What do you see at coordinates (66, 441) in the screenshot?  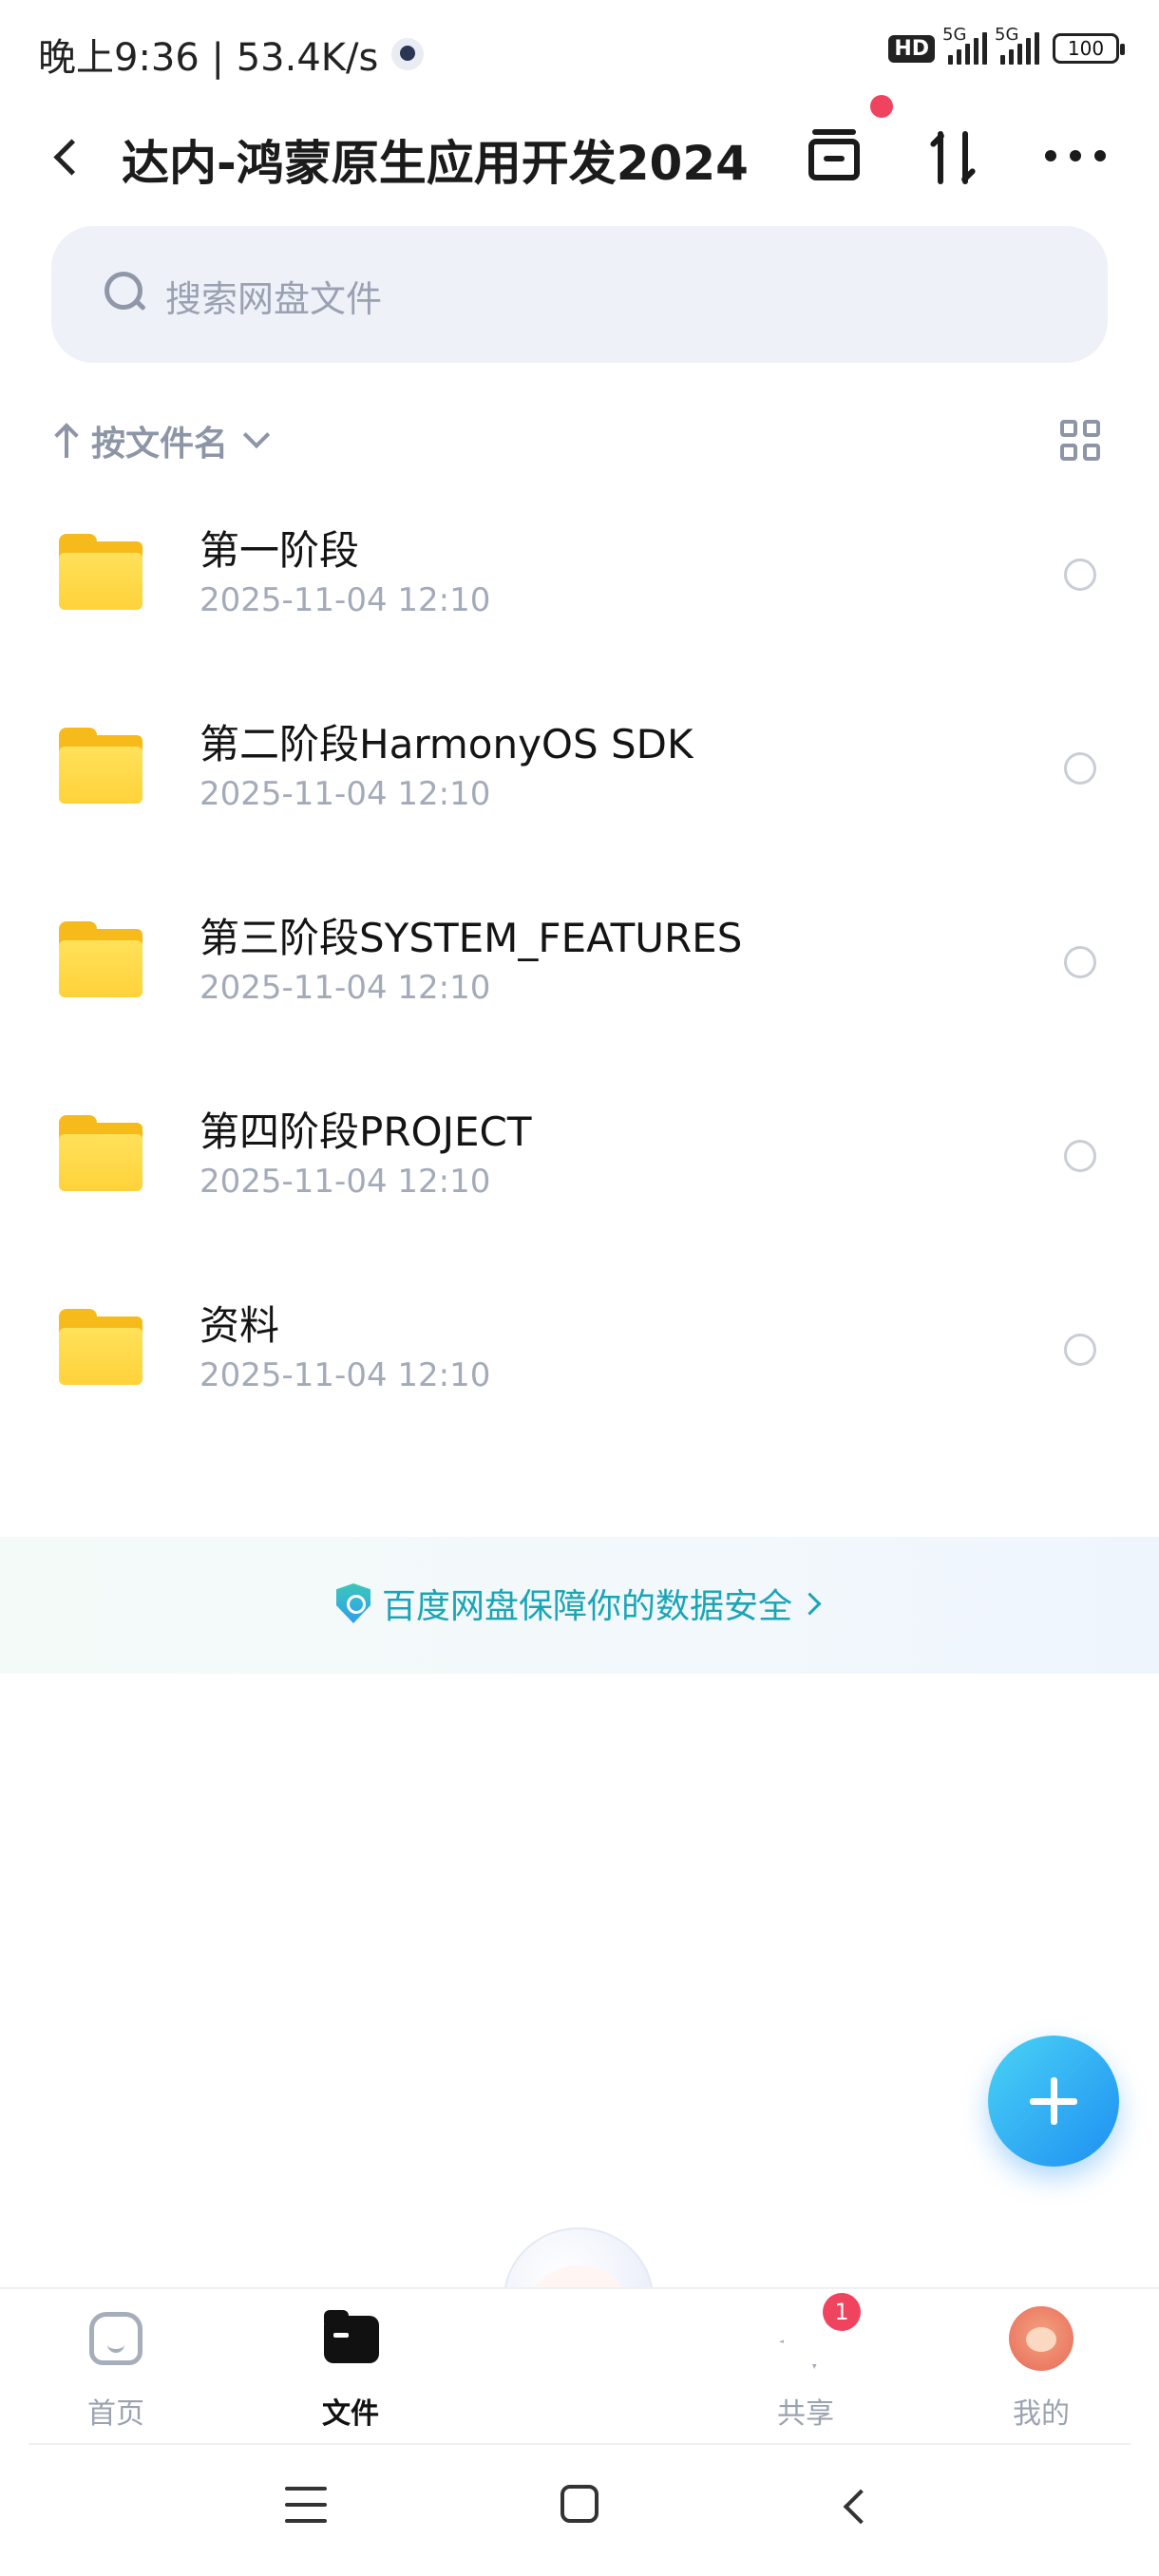 I see `up-arrow-icon` at bounding box center [66, 441].